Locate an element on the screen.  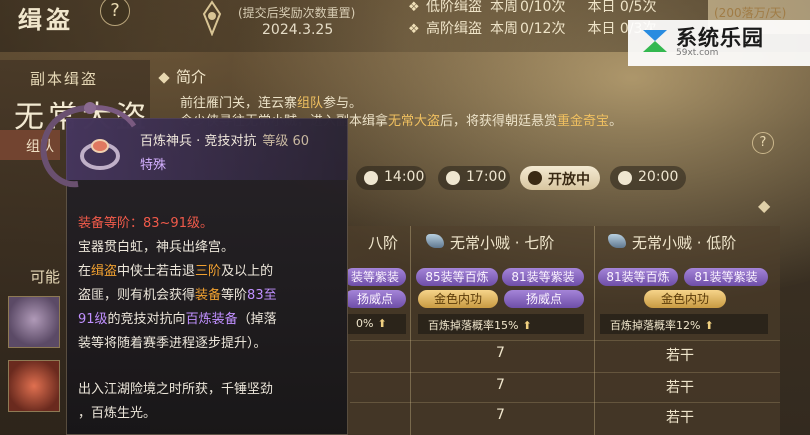
time-slot-1400: 14:00 is located at coordinates (391, 178).